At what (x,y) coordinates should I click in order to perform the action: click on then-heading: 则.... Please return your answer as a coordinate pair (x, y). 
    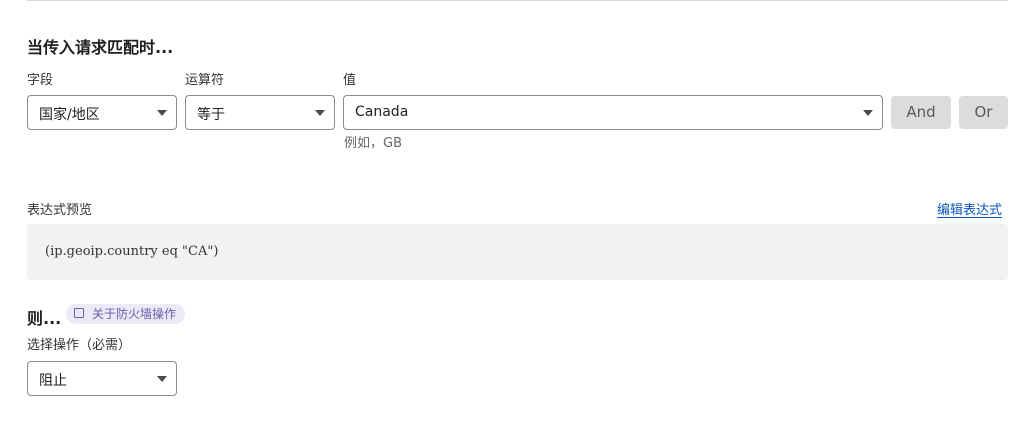
    Looking at the image, I should click on (44, 318).